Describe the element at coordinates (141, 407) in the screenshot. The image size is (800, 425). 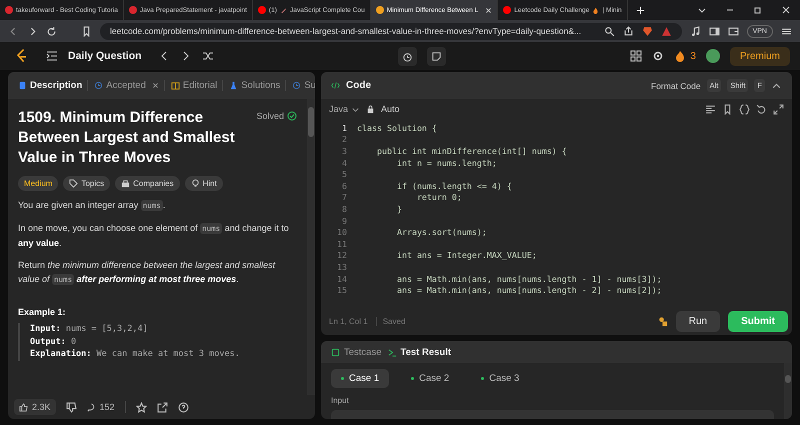
I see `star-icon` at that location.